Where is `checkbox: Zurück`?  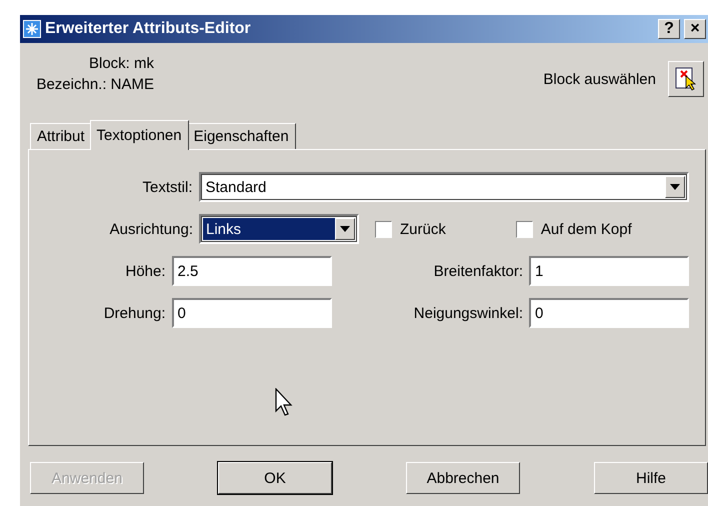 checkbox: Zurück is located at coordinates (410, 229).